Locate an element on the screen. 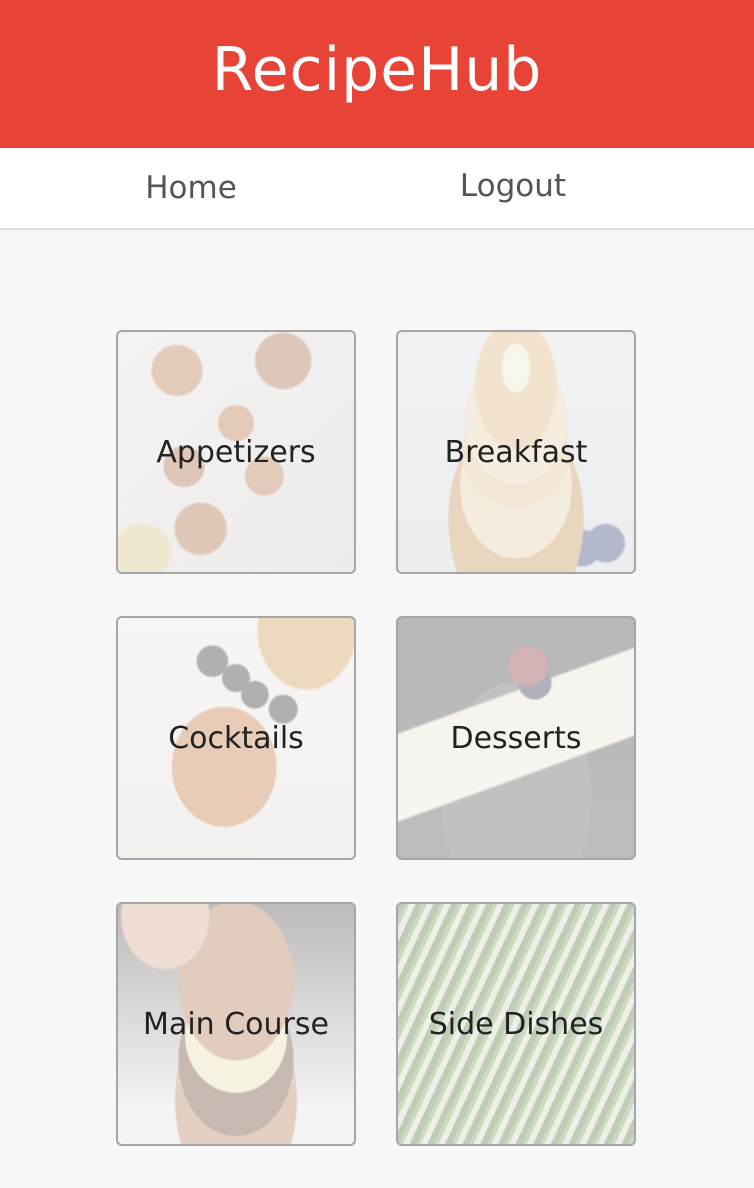  category-label: Desserts is located at coordinates (516, 738).